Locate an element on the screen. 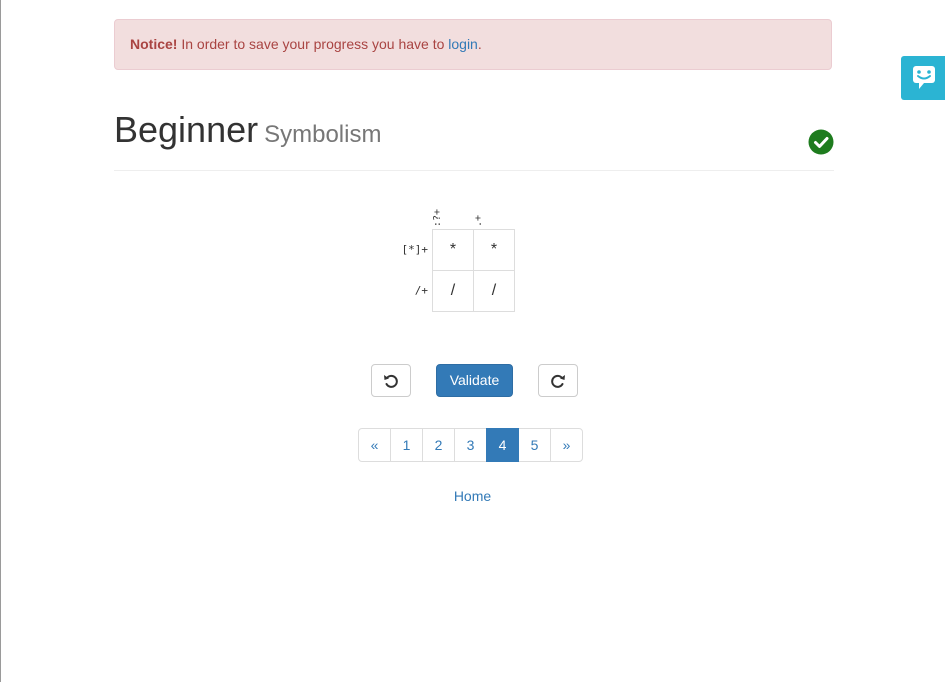  puzzle-subtitle: Symbolism is located at coordinates (323, 134).